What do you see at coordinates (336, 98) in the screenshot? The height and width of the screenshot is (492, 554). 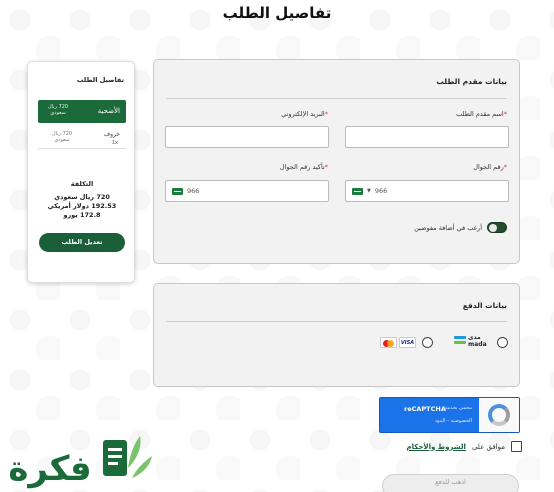 I see `applicant-divider` at bounding box center [336, 98].